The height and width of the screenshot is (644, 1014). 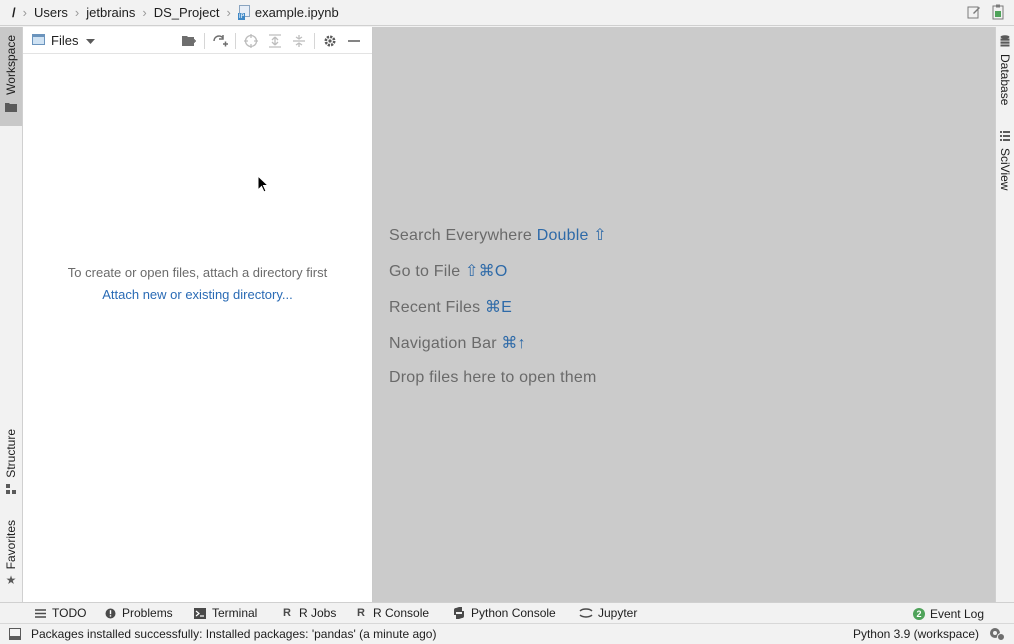 What do you see at coordinates (287, 613) in the screenshot?
I see `r-jobs-icon: R` at bounding box center [287, 613].